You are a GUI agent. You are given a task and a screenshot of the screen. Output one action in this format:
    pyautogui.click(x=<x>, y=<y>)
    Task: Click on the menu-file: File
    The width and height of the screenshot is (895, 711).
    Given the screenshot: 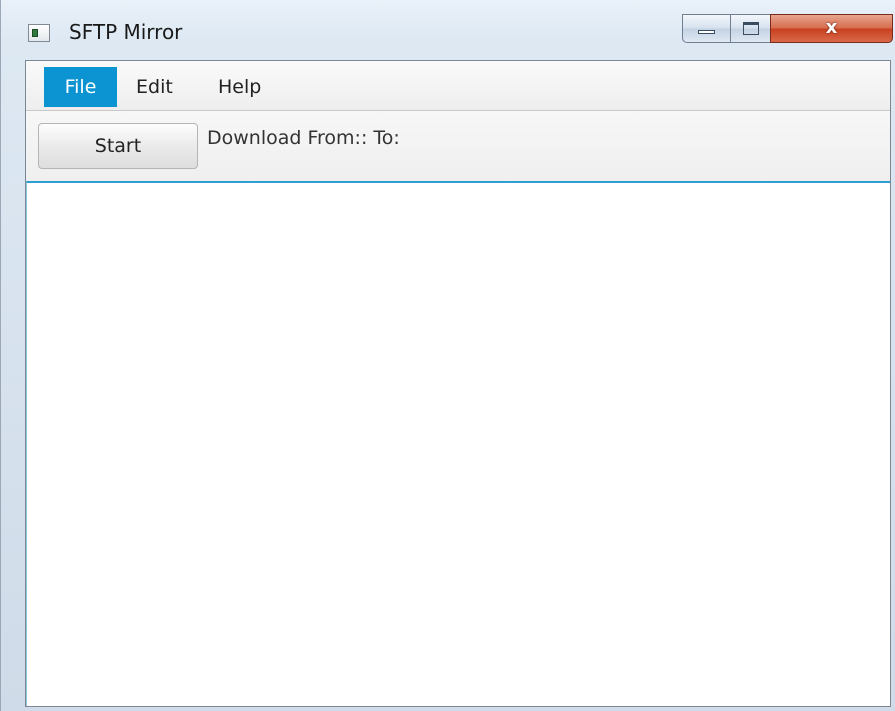 What is the action you would take?
    pyautogui.click(x=80, y=87)
    